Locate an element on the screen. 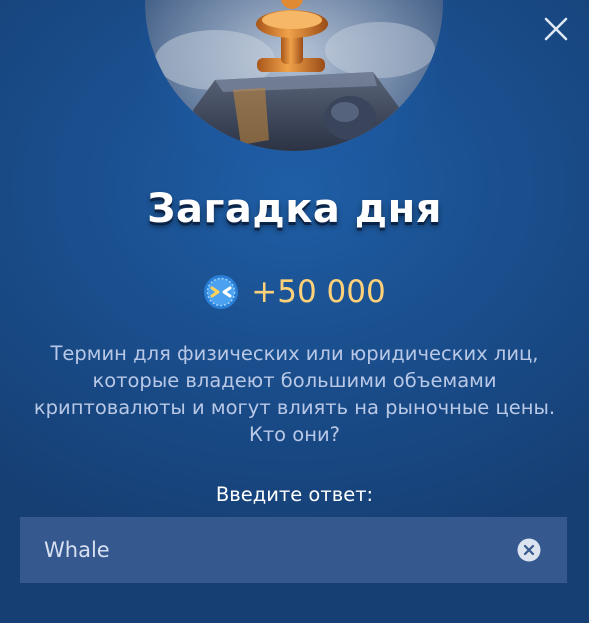  clear-button is located at coordinates (529, 550).